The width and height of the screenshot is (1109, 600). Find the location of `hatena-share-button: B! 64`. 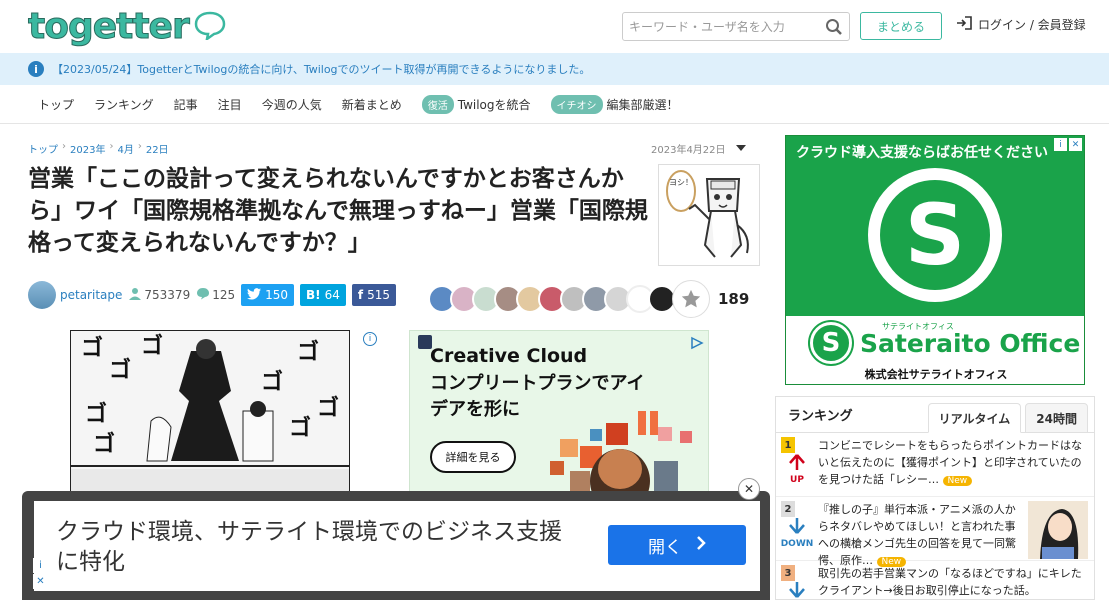

hatena-share-button: B! 64 is located at coordinates (323, 295).